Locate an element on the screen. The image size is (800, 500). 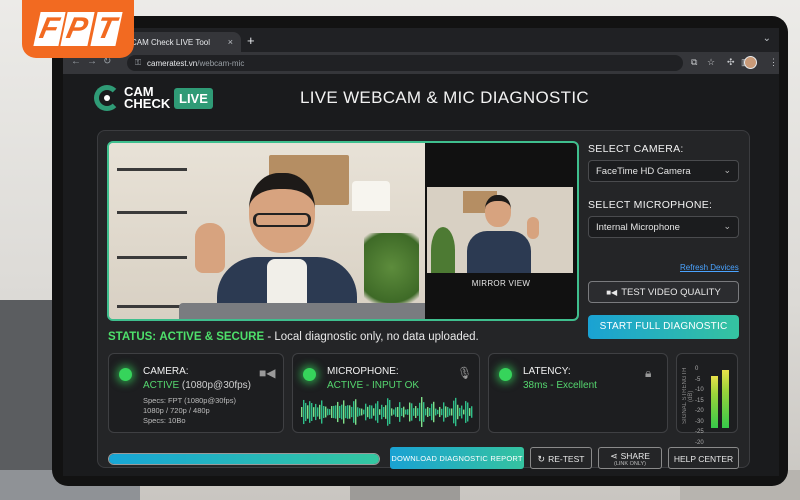
signal-bar-right is located at coordinates (725, 399).